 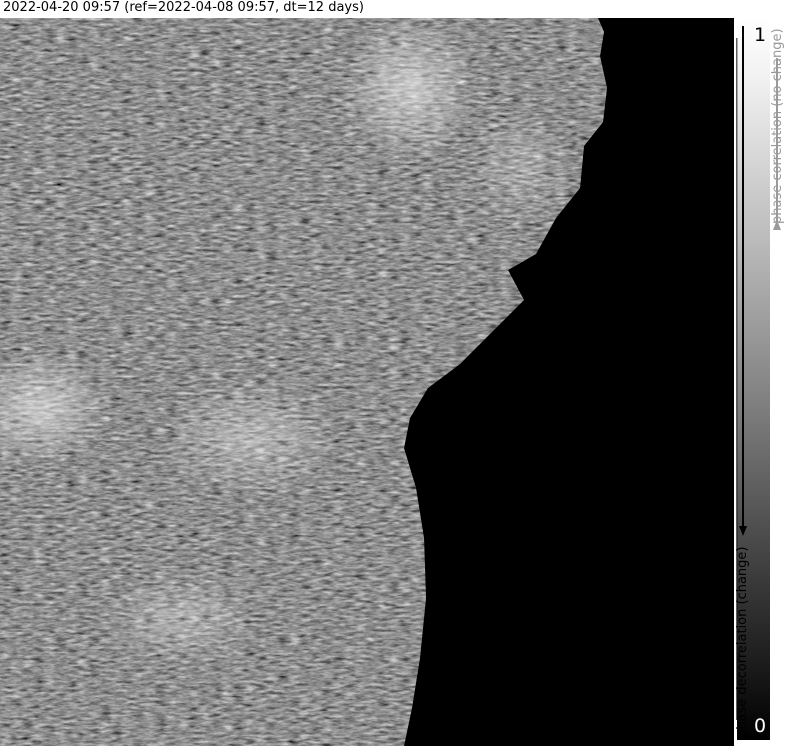 I want to click on colorbar-lower-label: phase decorrelation (change), so click(x=742, y=642).